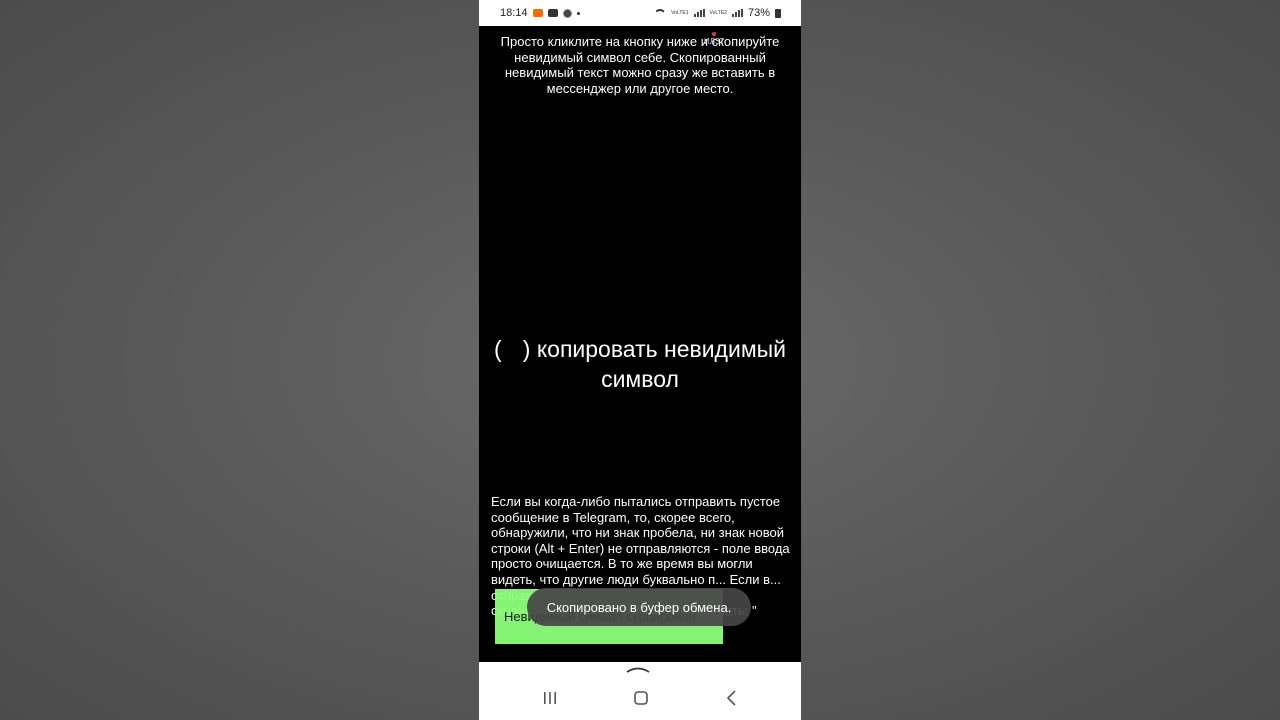 The width and height of the screenshot is (1280, 720). What do you see at coordinates (640, 13) in the screenshot?
I see `status-bar: 18:14 VoLTE1 VoLTE2 73%` at bounding box center [640, 13].